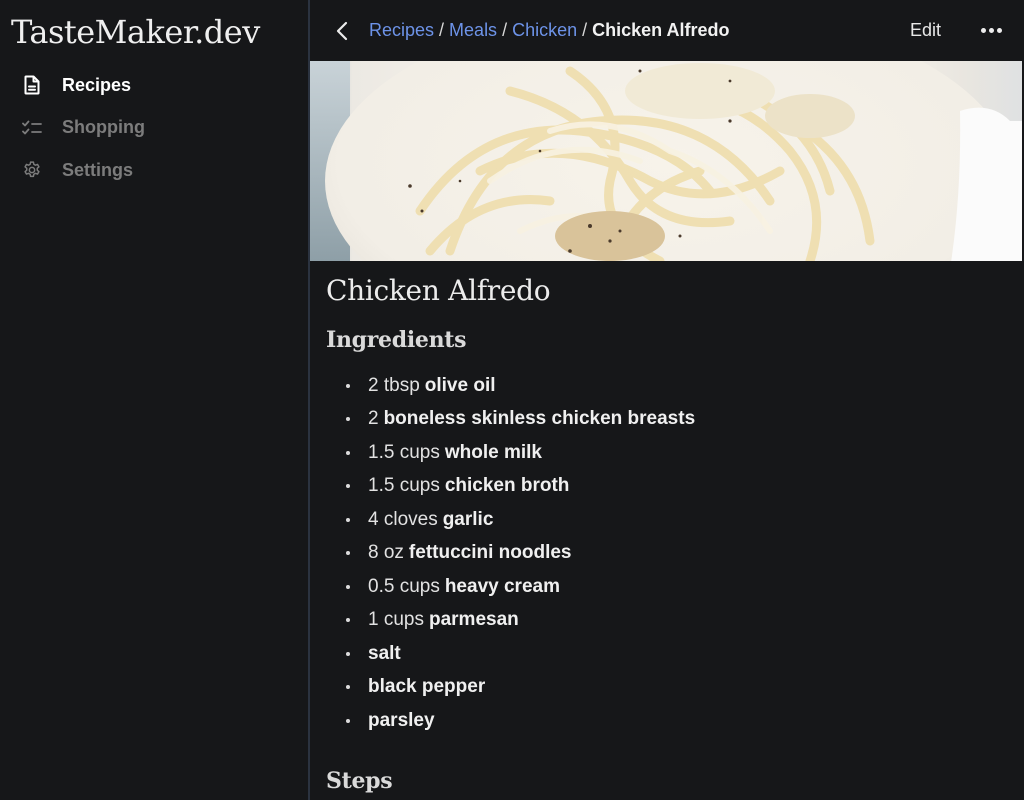  Describe the element at coordinates (373, 419) in the screenshot. I see `ingredient-qty: 2` at that location.